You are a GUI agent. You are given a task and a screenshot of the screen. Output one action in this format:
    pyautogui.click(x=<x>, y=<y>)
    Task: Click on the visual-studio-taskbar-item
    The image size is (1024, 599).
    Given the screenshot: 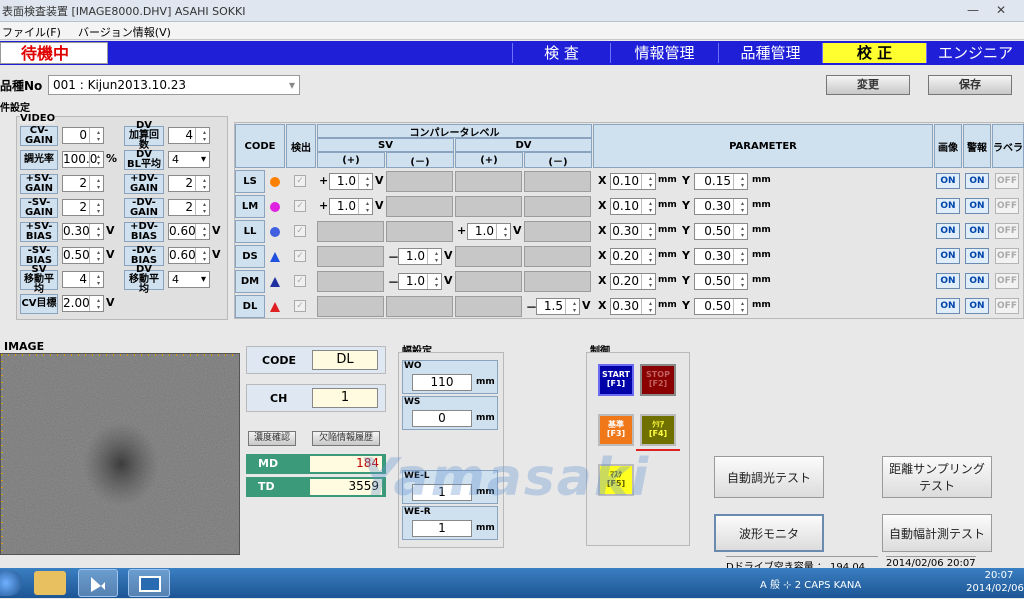 What is the action you would take?
    pyautogui.click(x=98, y=583)
    